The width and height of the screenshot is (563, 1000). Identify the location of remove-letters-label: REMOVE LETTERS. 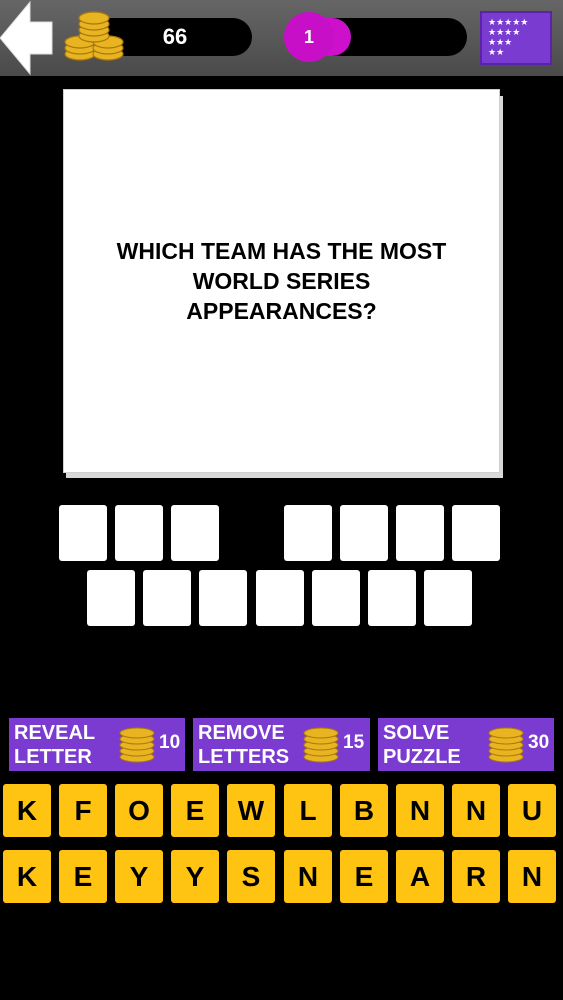
(244, 745).